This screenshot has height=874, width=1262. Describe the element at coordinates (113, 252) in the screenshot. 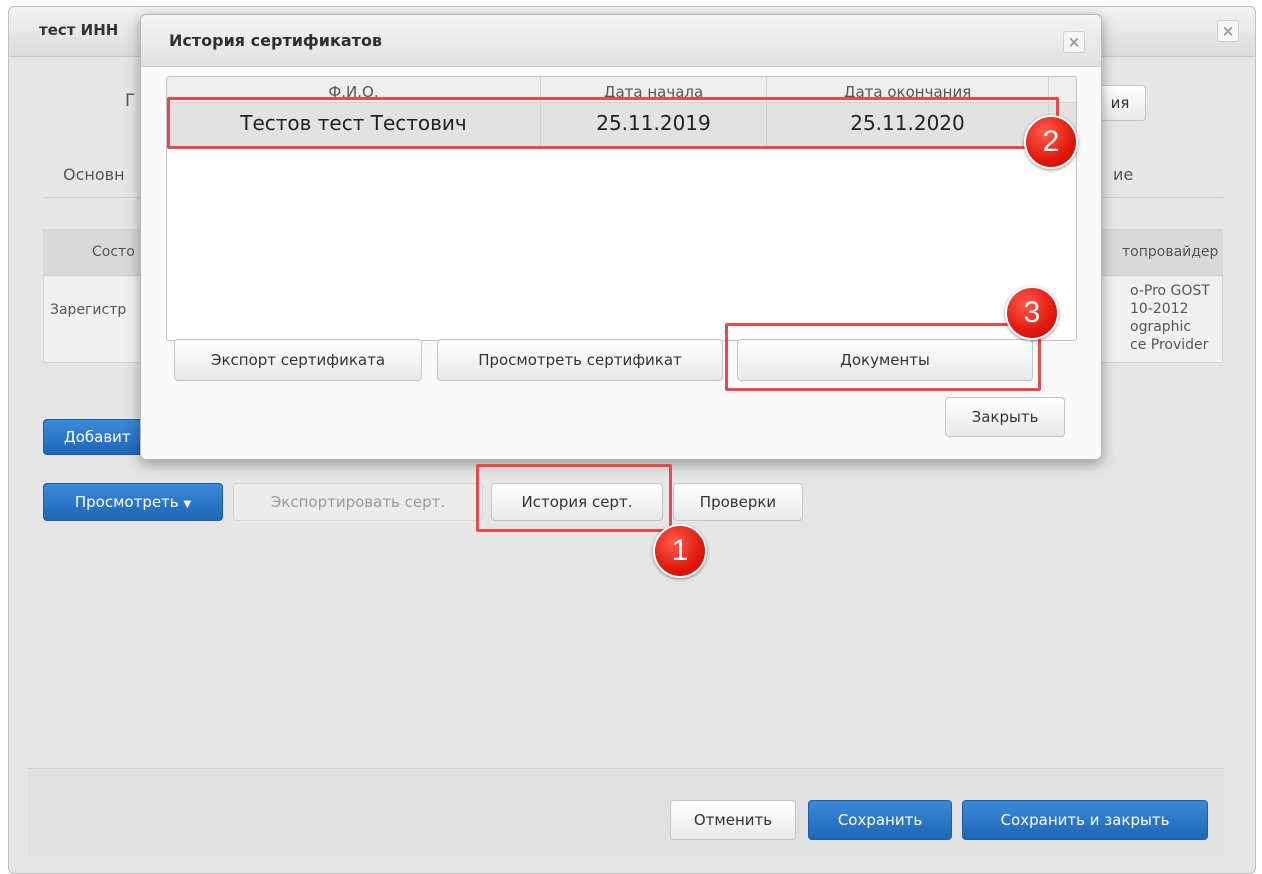

I see `column-status: Состо` at that location.